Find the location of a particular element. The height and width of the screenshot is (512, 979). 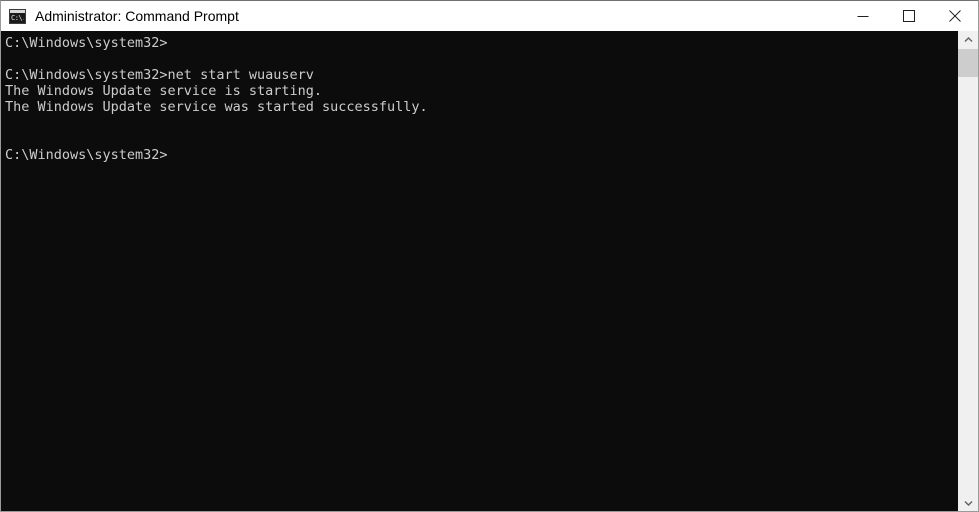

minimize-icon is located at coordinates (863, 16).